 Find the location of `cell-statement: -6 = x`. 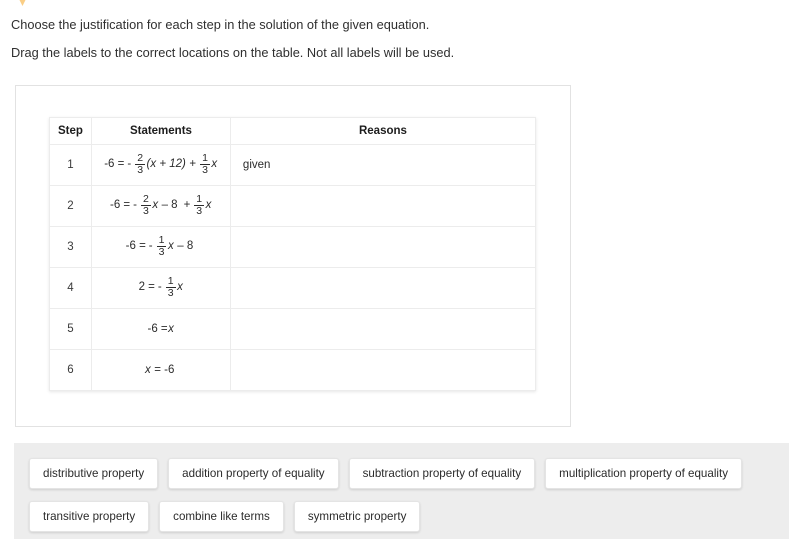

cell-statement: -6 = x is located at coordinates (160, 329).